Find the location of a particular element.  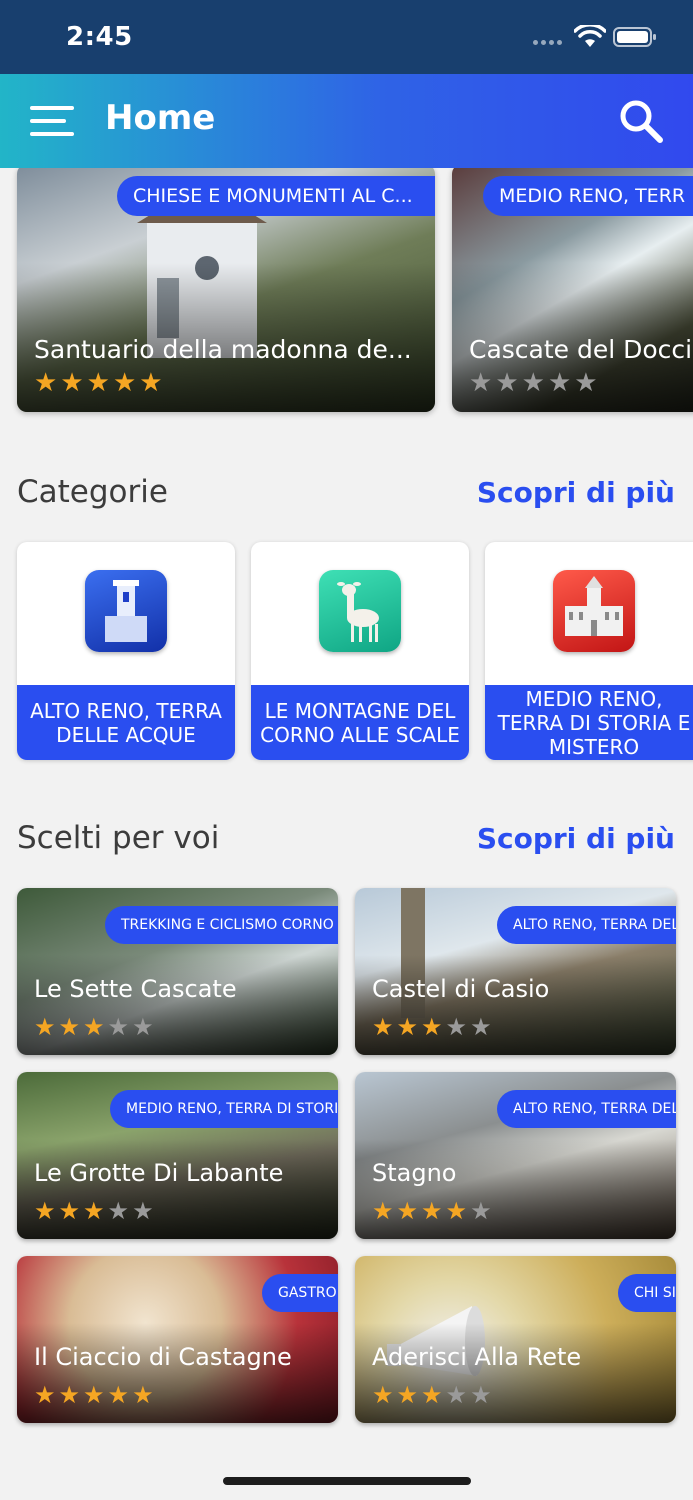

featured-card: MEDIO RENO, TERR Cascate del Docci ★ ★ ★ ★ ★ is located at coordinates (572, 290).